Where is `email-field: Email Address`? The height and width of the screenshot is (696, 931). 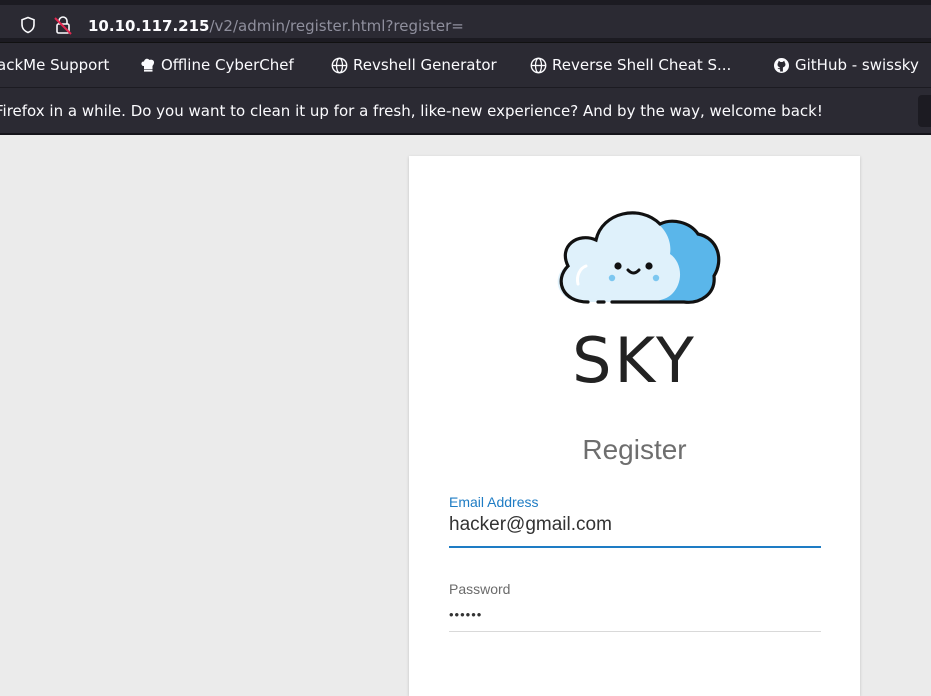 email-field: Email Address is located at coordinates (635, 520).